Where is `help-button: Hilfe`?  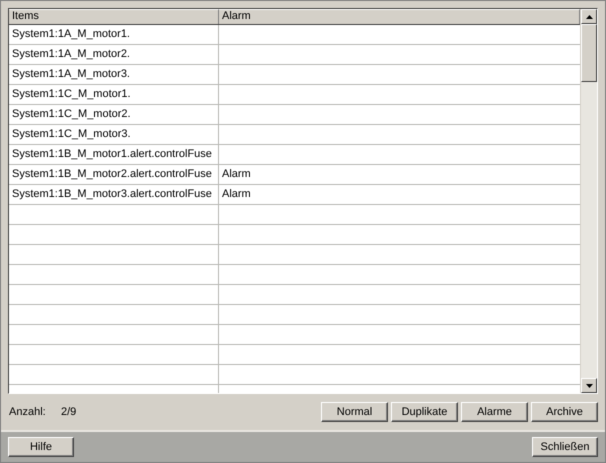
help-button: Hilfe is located at coordinates (41, 447).